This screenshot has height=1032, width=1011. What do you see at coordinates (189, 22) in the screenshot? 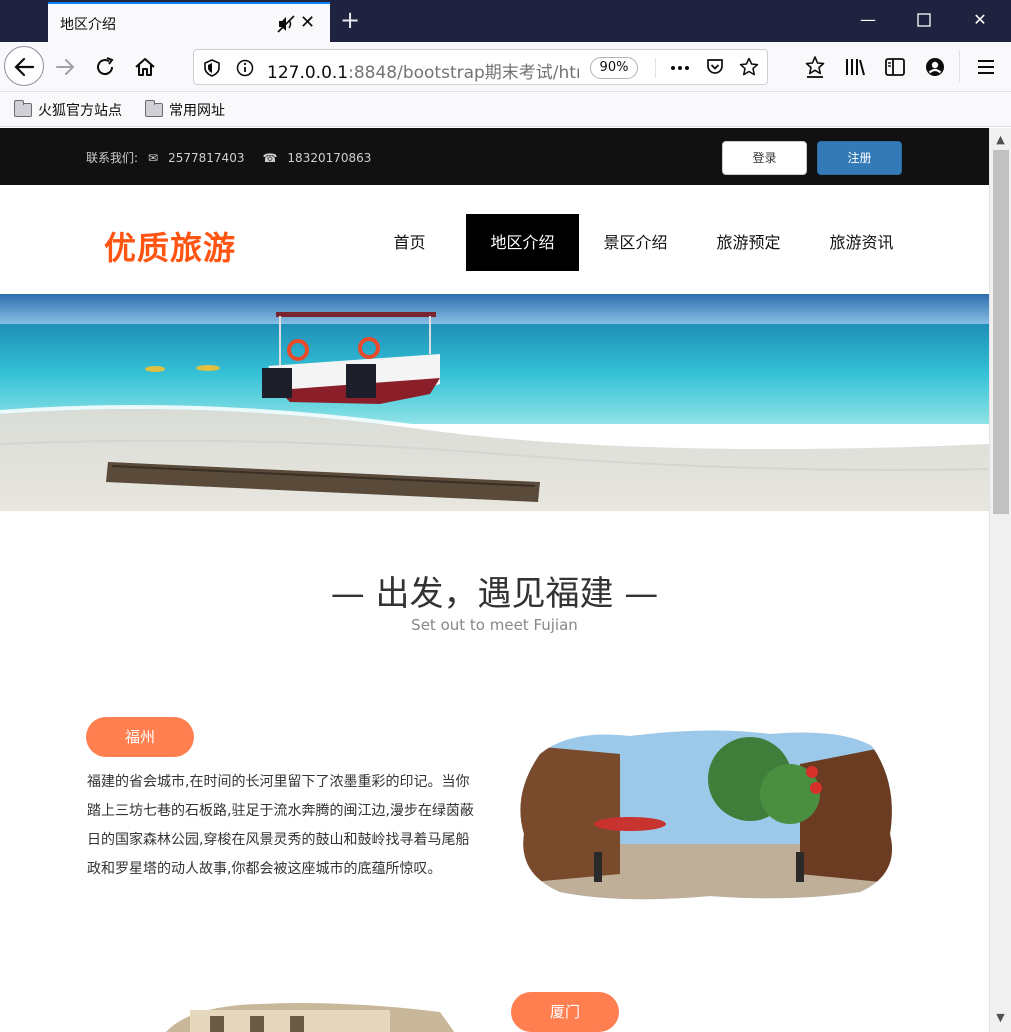
I see `browser-tab: 地区介绍 ✕` at bounding box center [189, 22].